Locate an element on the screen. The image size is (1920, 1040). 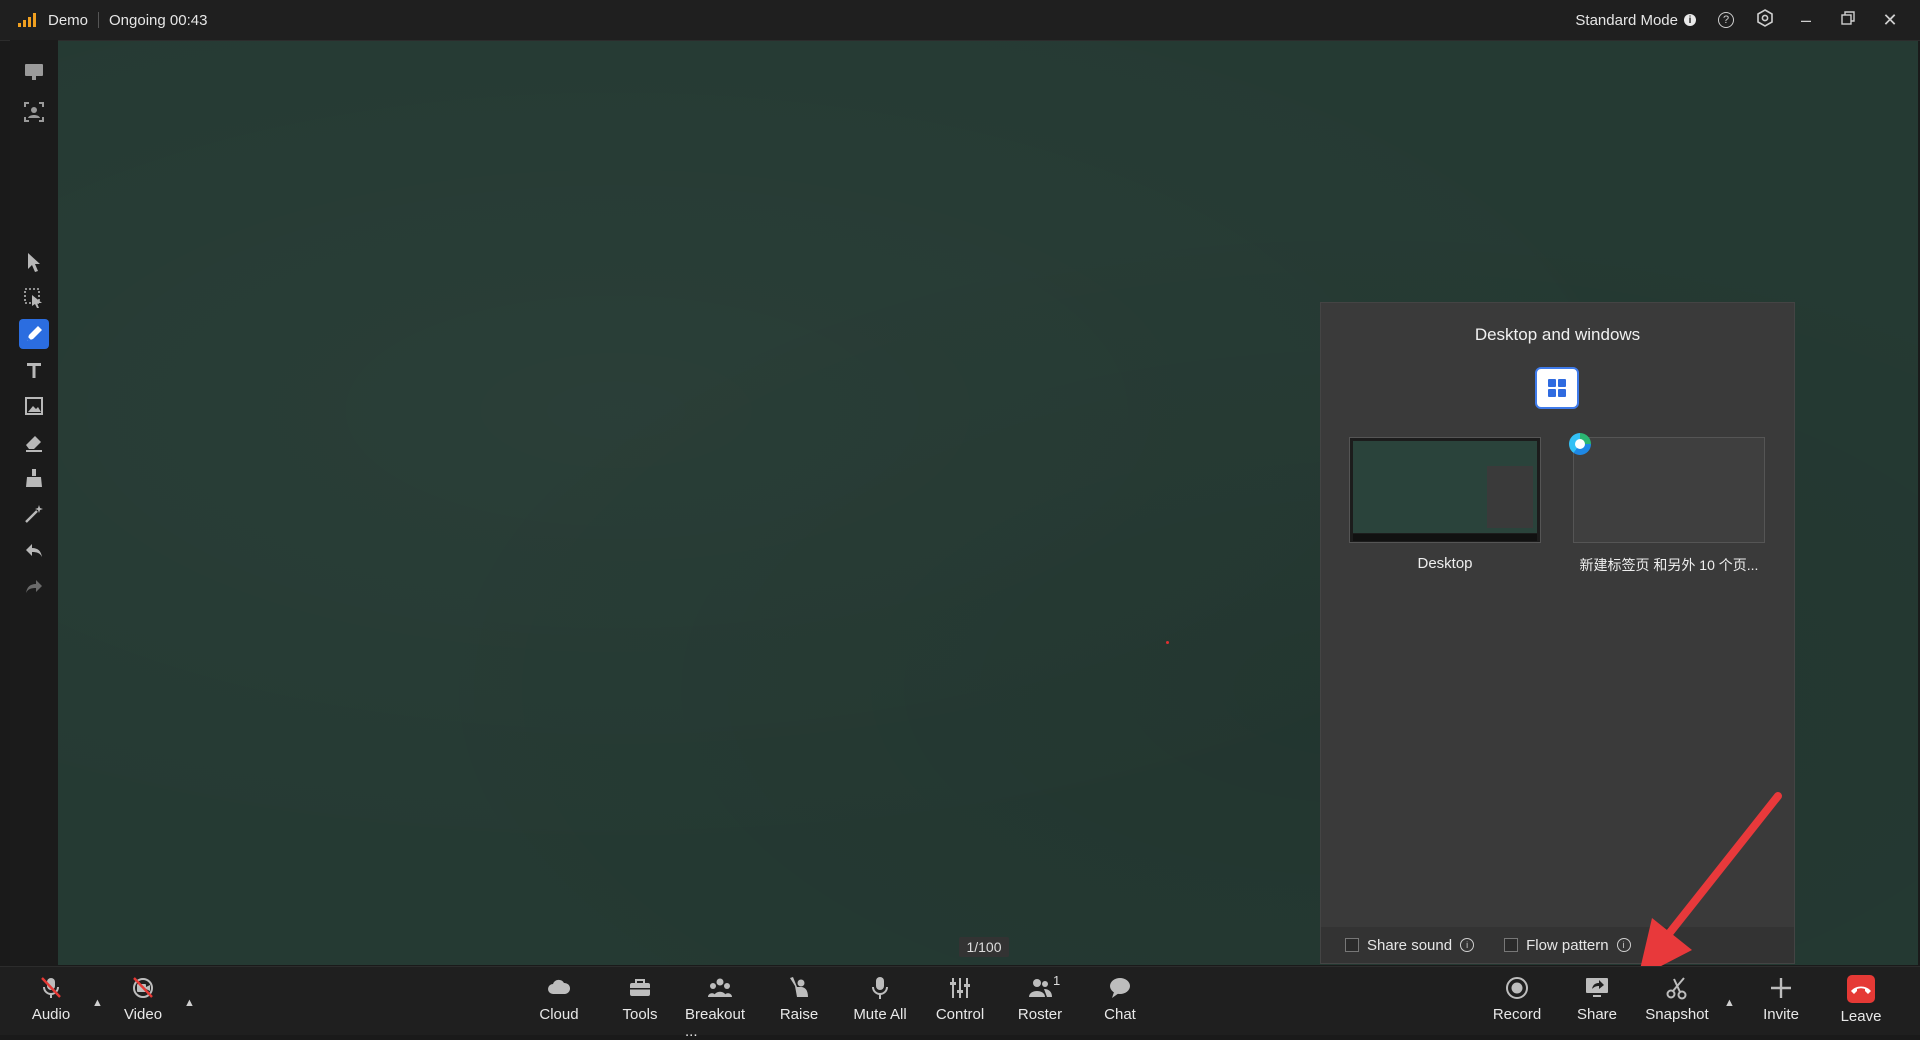
camera-off-icon is located at coordinates (143, 987).